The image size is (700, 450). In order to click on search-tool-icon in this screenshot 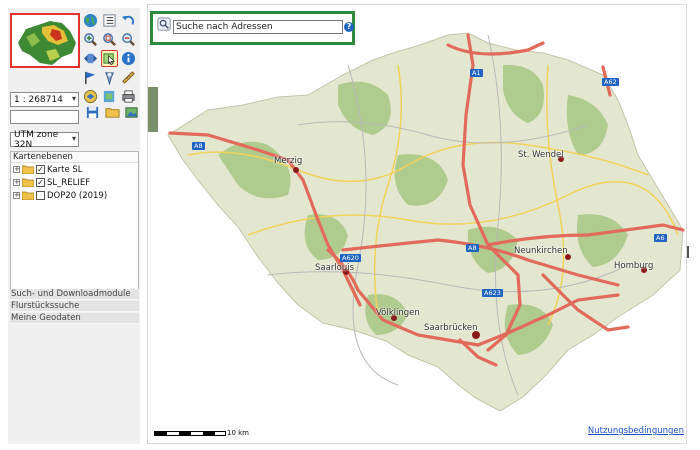, I will do `click(164, 24)`.